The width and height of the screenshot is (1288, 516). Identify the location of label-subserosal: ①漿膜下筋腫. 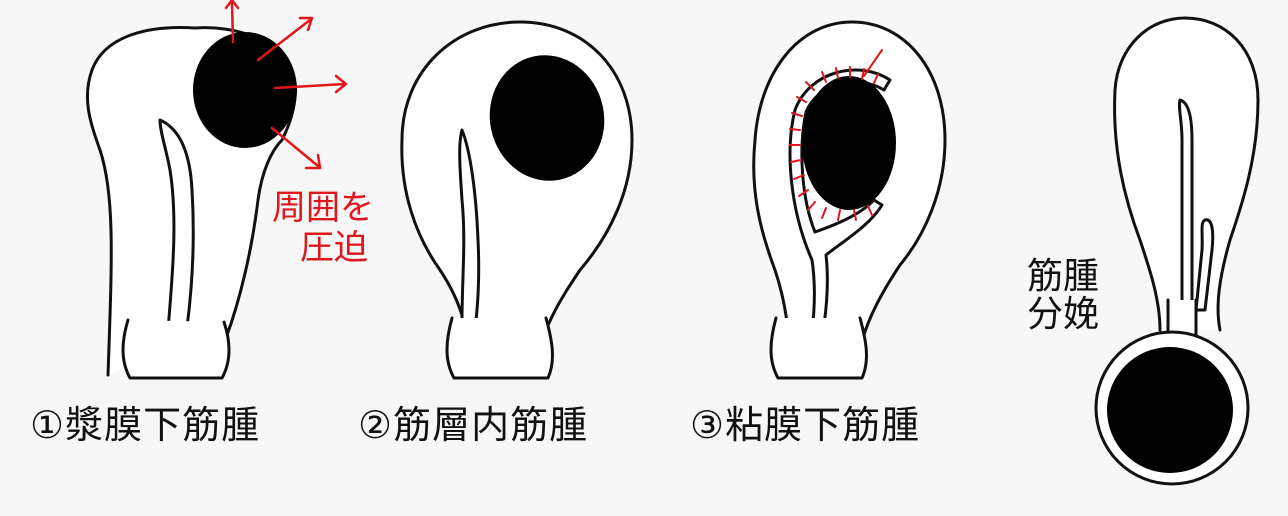
(145, 425).